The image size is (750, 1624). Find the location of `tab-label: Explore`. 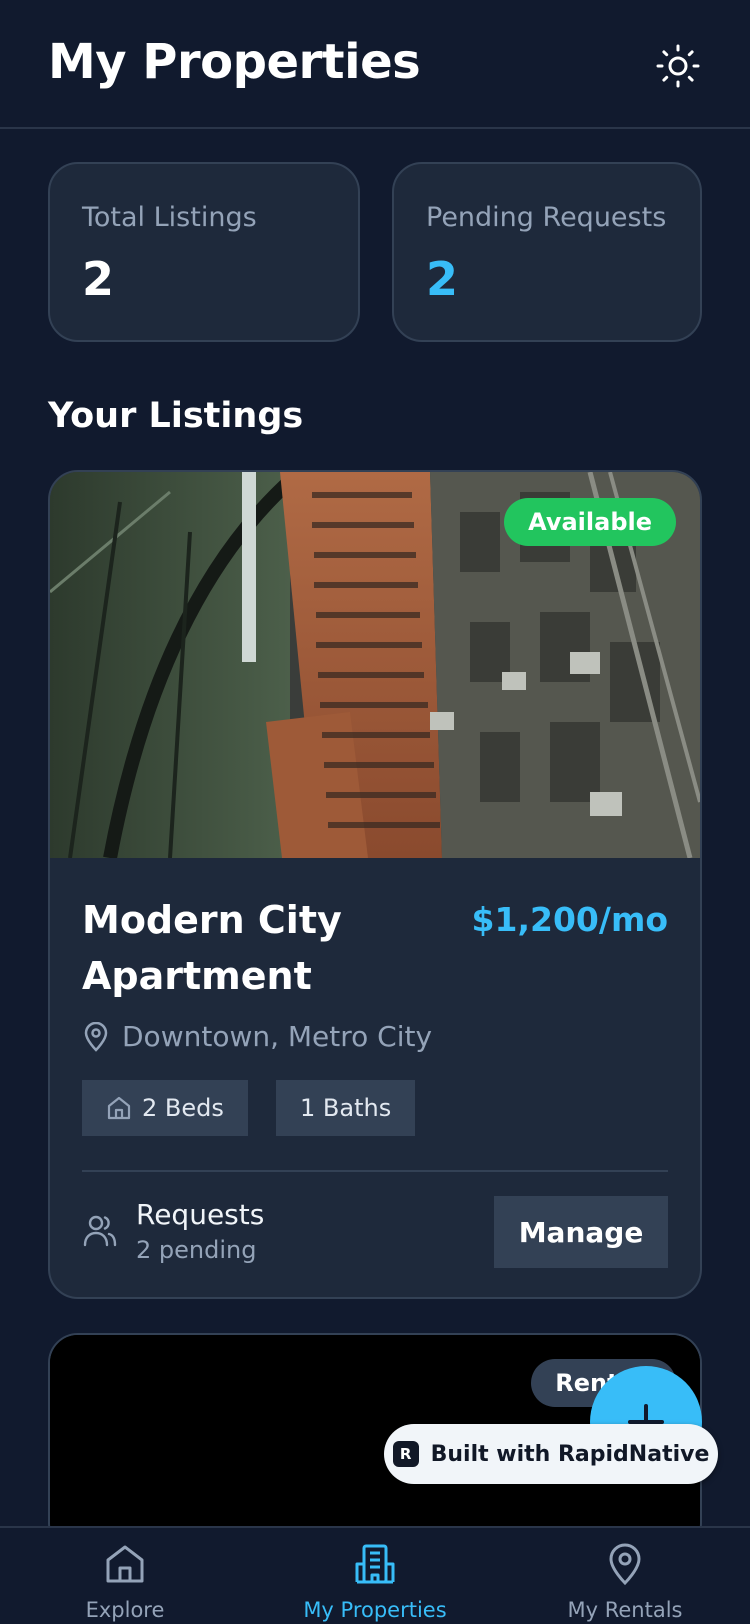

tab-label: Explore is located at coordinates (125, 1610).